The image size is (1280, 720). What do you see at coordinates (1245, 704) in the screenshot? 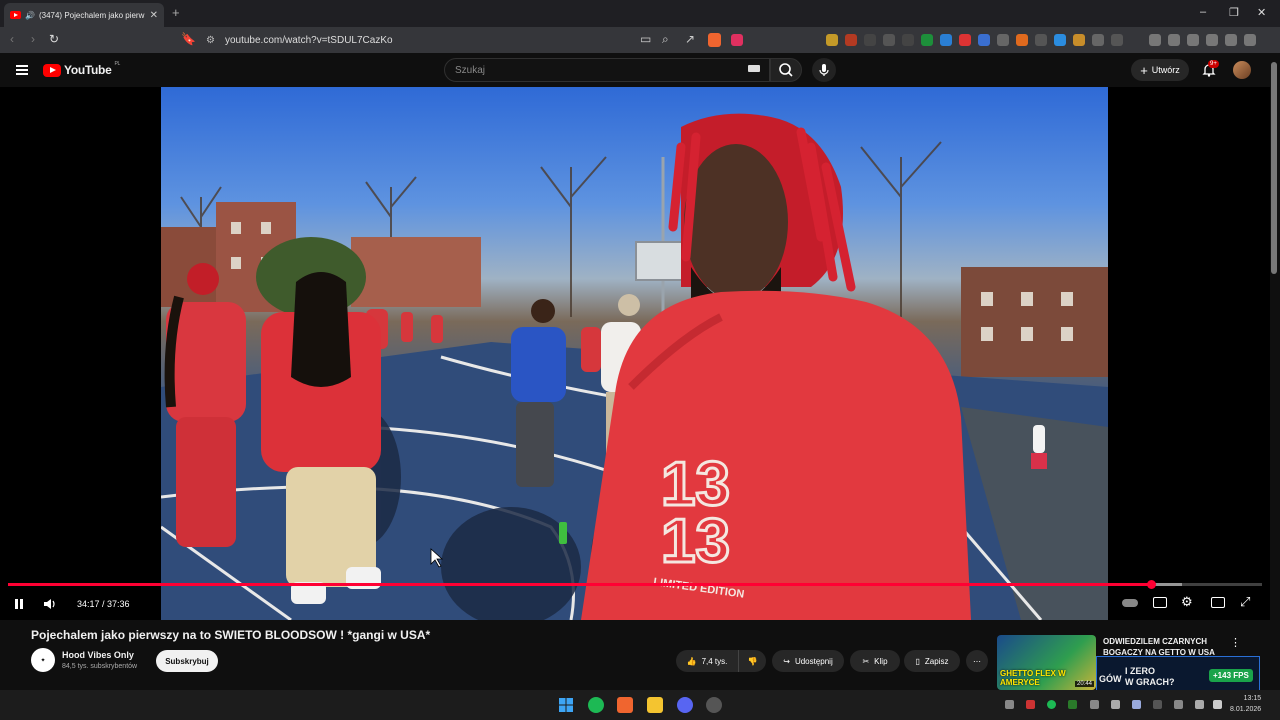
I see `clock: 13:15 8.01.2026` at bounding box center [1245, 704].